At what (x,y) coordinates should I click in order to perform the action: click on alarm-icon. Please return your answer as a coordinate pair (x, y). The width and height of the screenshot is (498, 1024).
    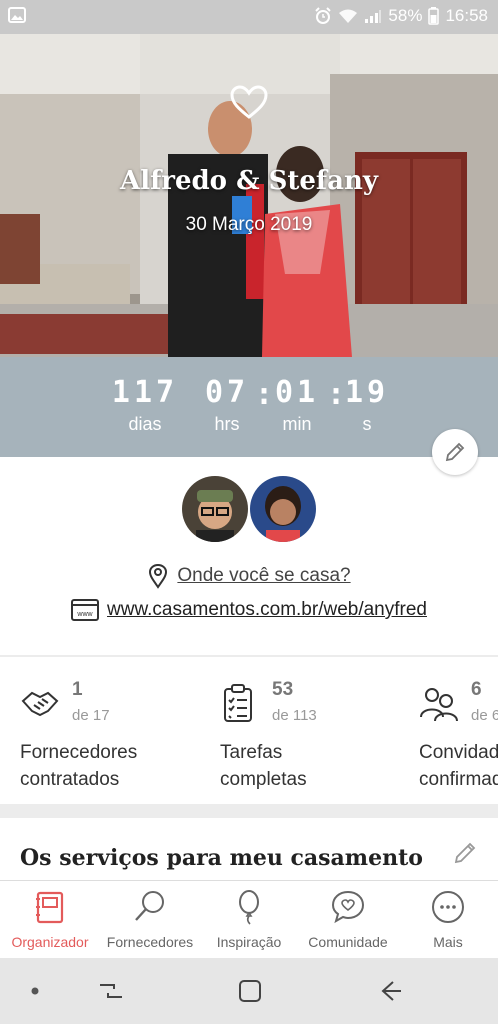
    Looking at the image, I should click on (323, 15).